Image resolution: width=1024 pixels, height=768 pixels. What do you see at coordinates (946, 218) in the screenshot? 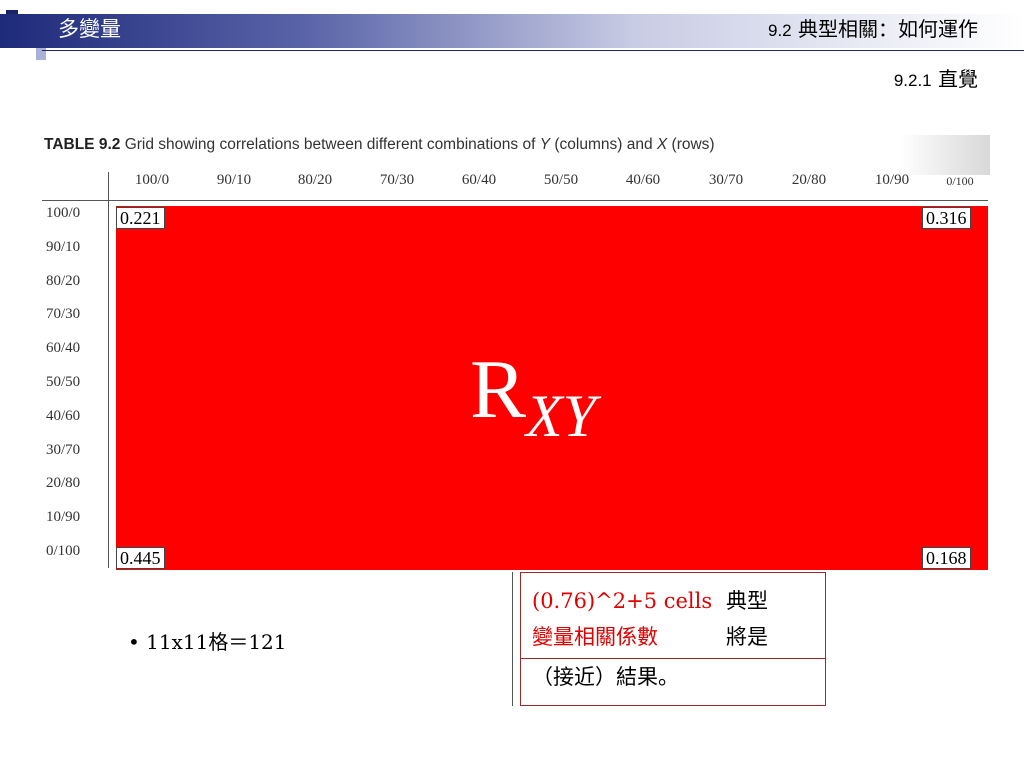
I see `corner-top-right: 0.316` at bounding box center [946, 218].